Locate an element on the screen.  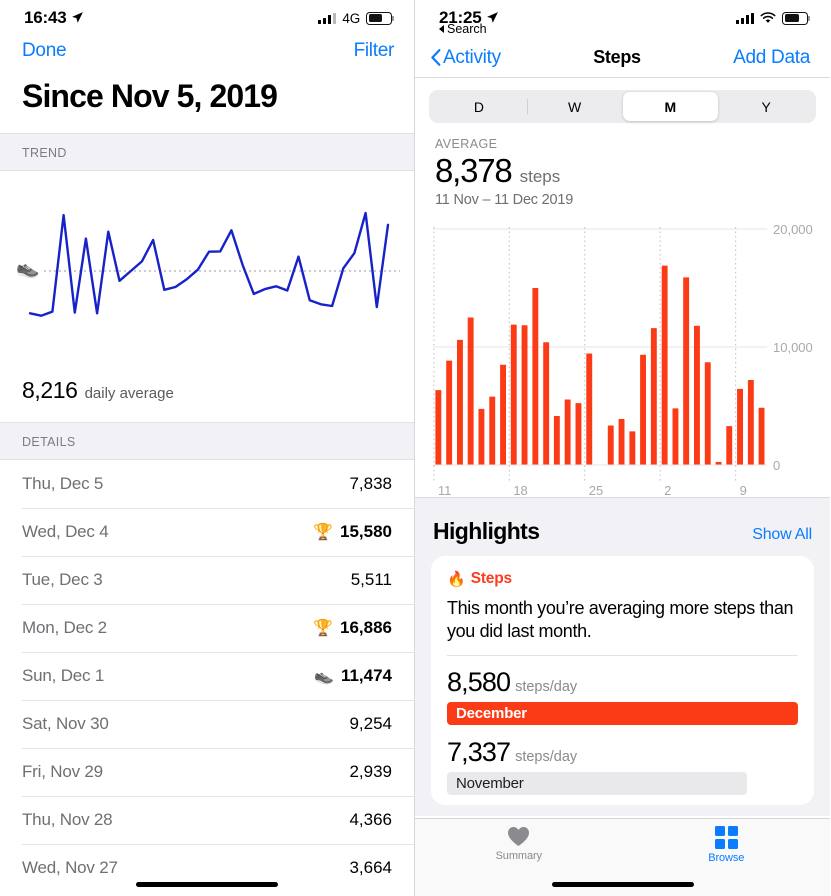
y-axis-label: 10,000 is located at coordinates (793, 347).